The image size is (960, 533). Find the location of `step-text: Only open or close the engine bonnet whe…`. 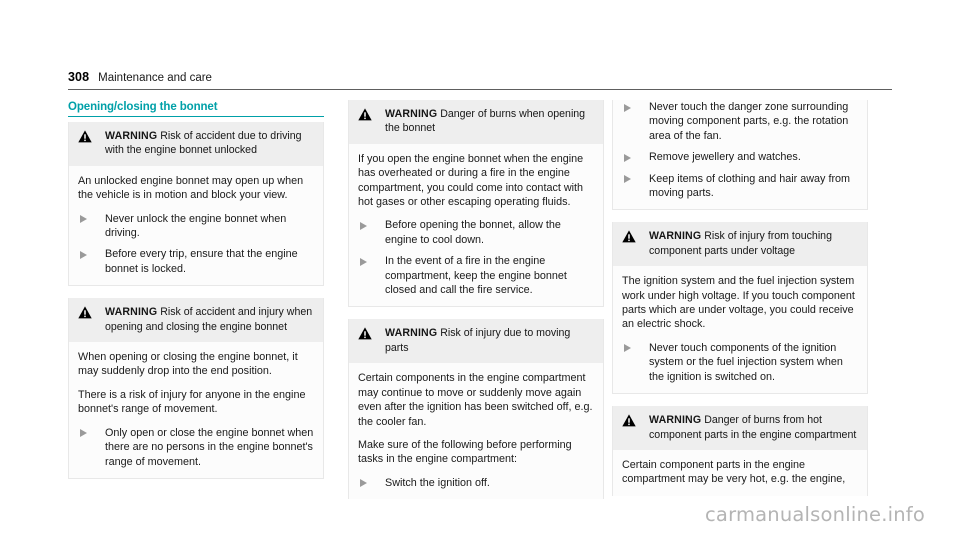

step-text: Only open or close the engine bonnet whe… is located at coordinates (209, 447).